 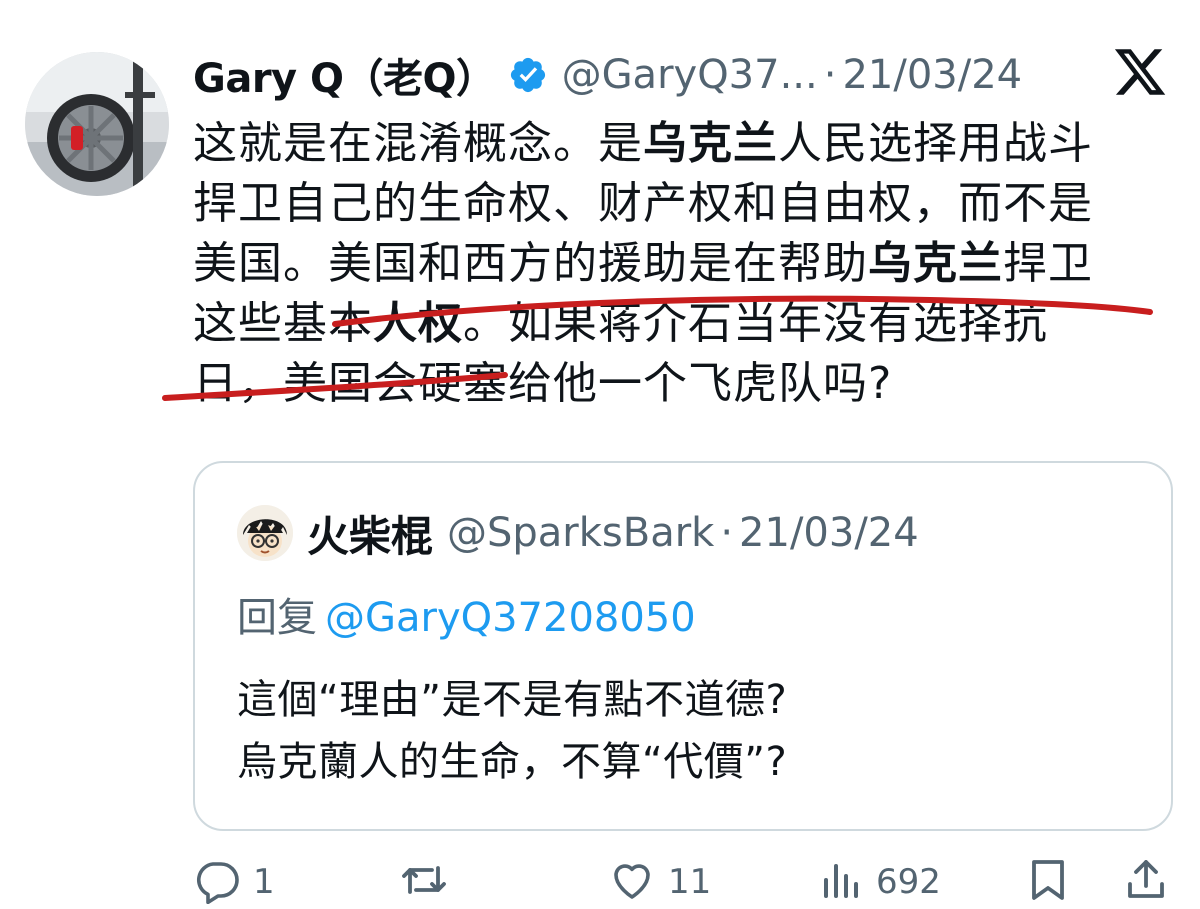 I want to click on author-avatar, so click(x=97, y=124).